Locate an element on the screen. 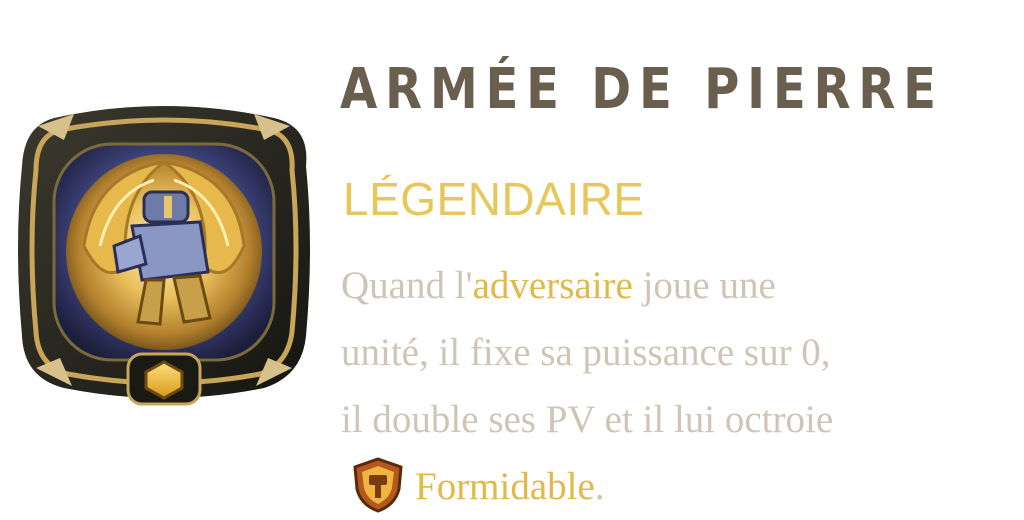 The height and width of the screenshot is (520, 1024). description-text: joue une is located at coordinates (704, 285).